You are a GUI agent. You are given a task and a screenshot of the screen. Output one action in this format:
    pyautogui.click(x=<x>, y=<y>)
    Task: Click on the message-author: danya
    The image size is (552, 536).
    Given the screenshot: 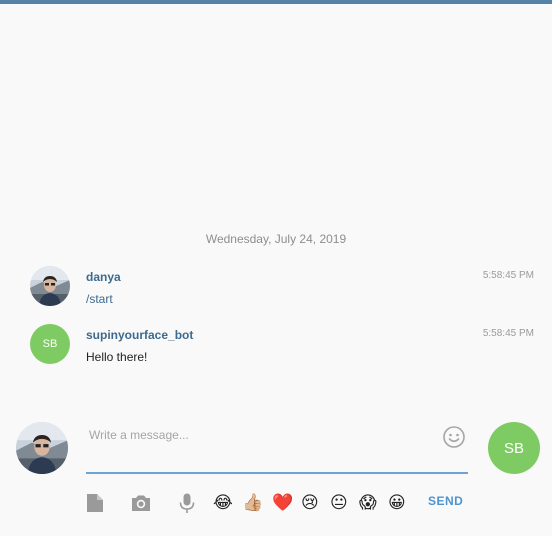 What is the action you would take?
    pyautogui.click(x=103, y=277)
    